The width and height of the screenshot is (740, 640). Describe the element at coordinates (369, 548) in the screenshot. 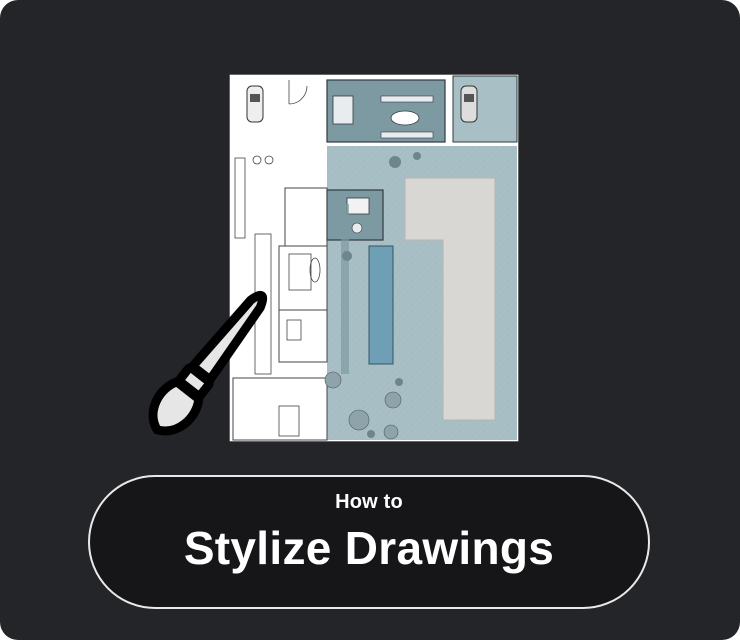

I see `title-text: Stylize Drawings` at that location.